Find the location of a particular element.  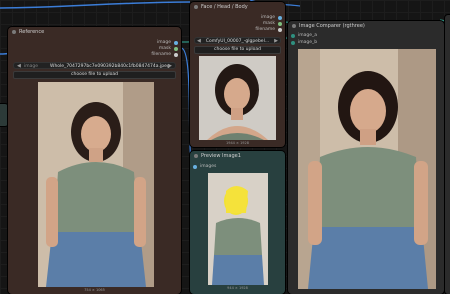

preview-image is located at coordinates (238, 229).